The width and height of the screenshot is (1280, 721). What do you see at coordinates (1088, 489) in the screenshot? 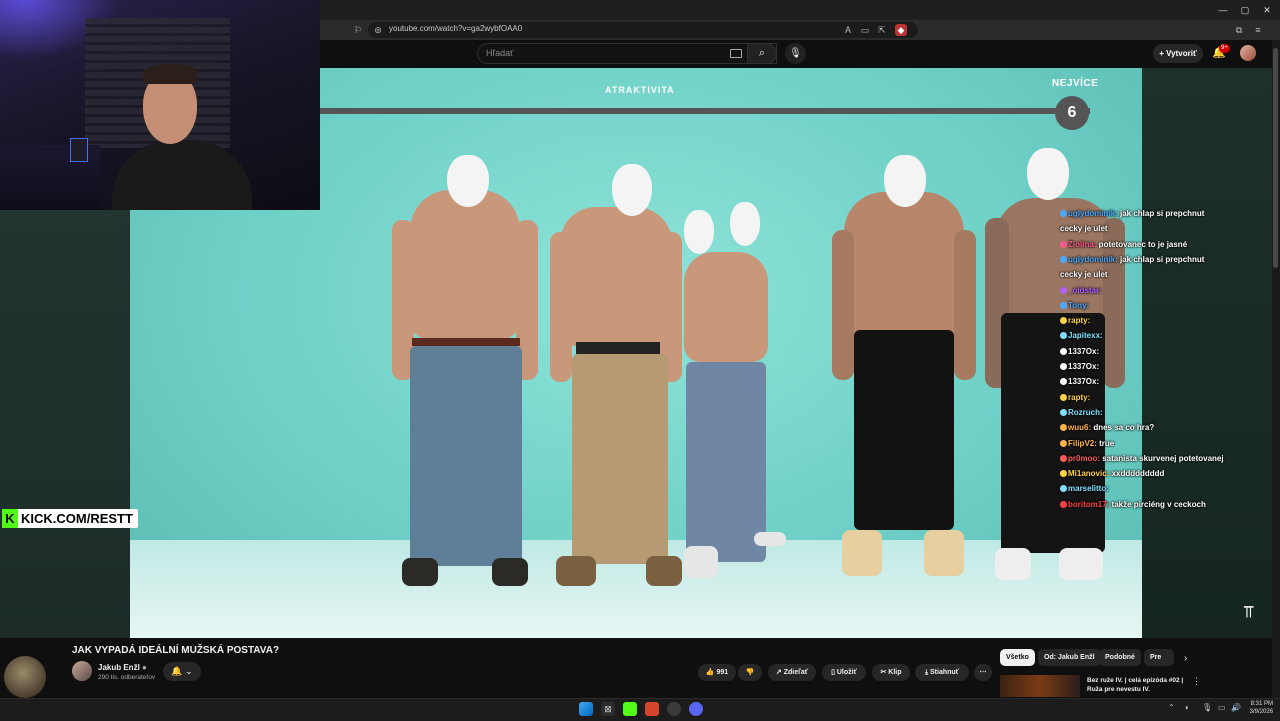
I see `chat-username: marselitto:` at bounding box center [1088, 489].